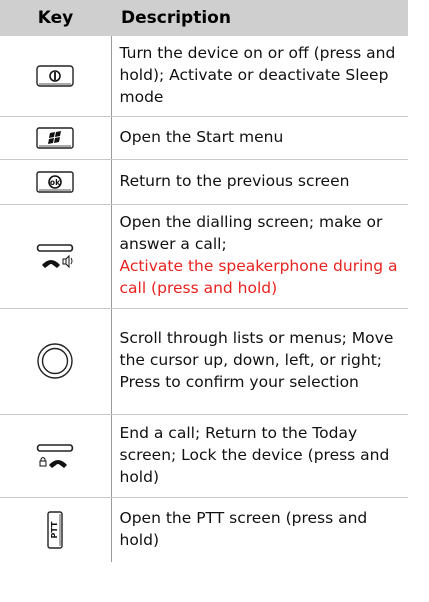  I want to click on table-row: PTT Open the PTT screen (press and hold), so click(204, 529).